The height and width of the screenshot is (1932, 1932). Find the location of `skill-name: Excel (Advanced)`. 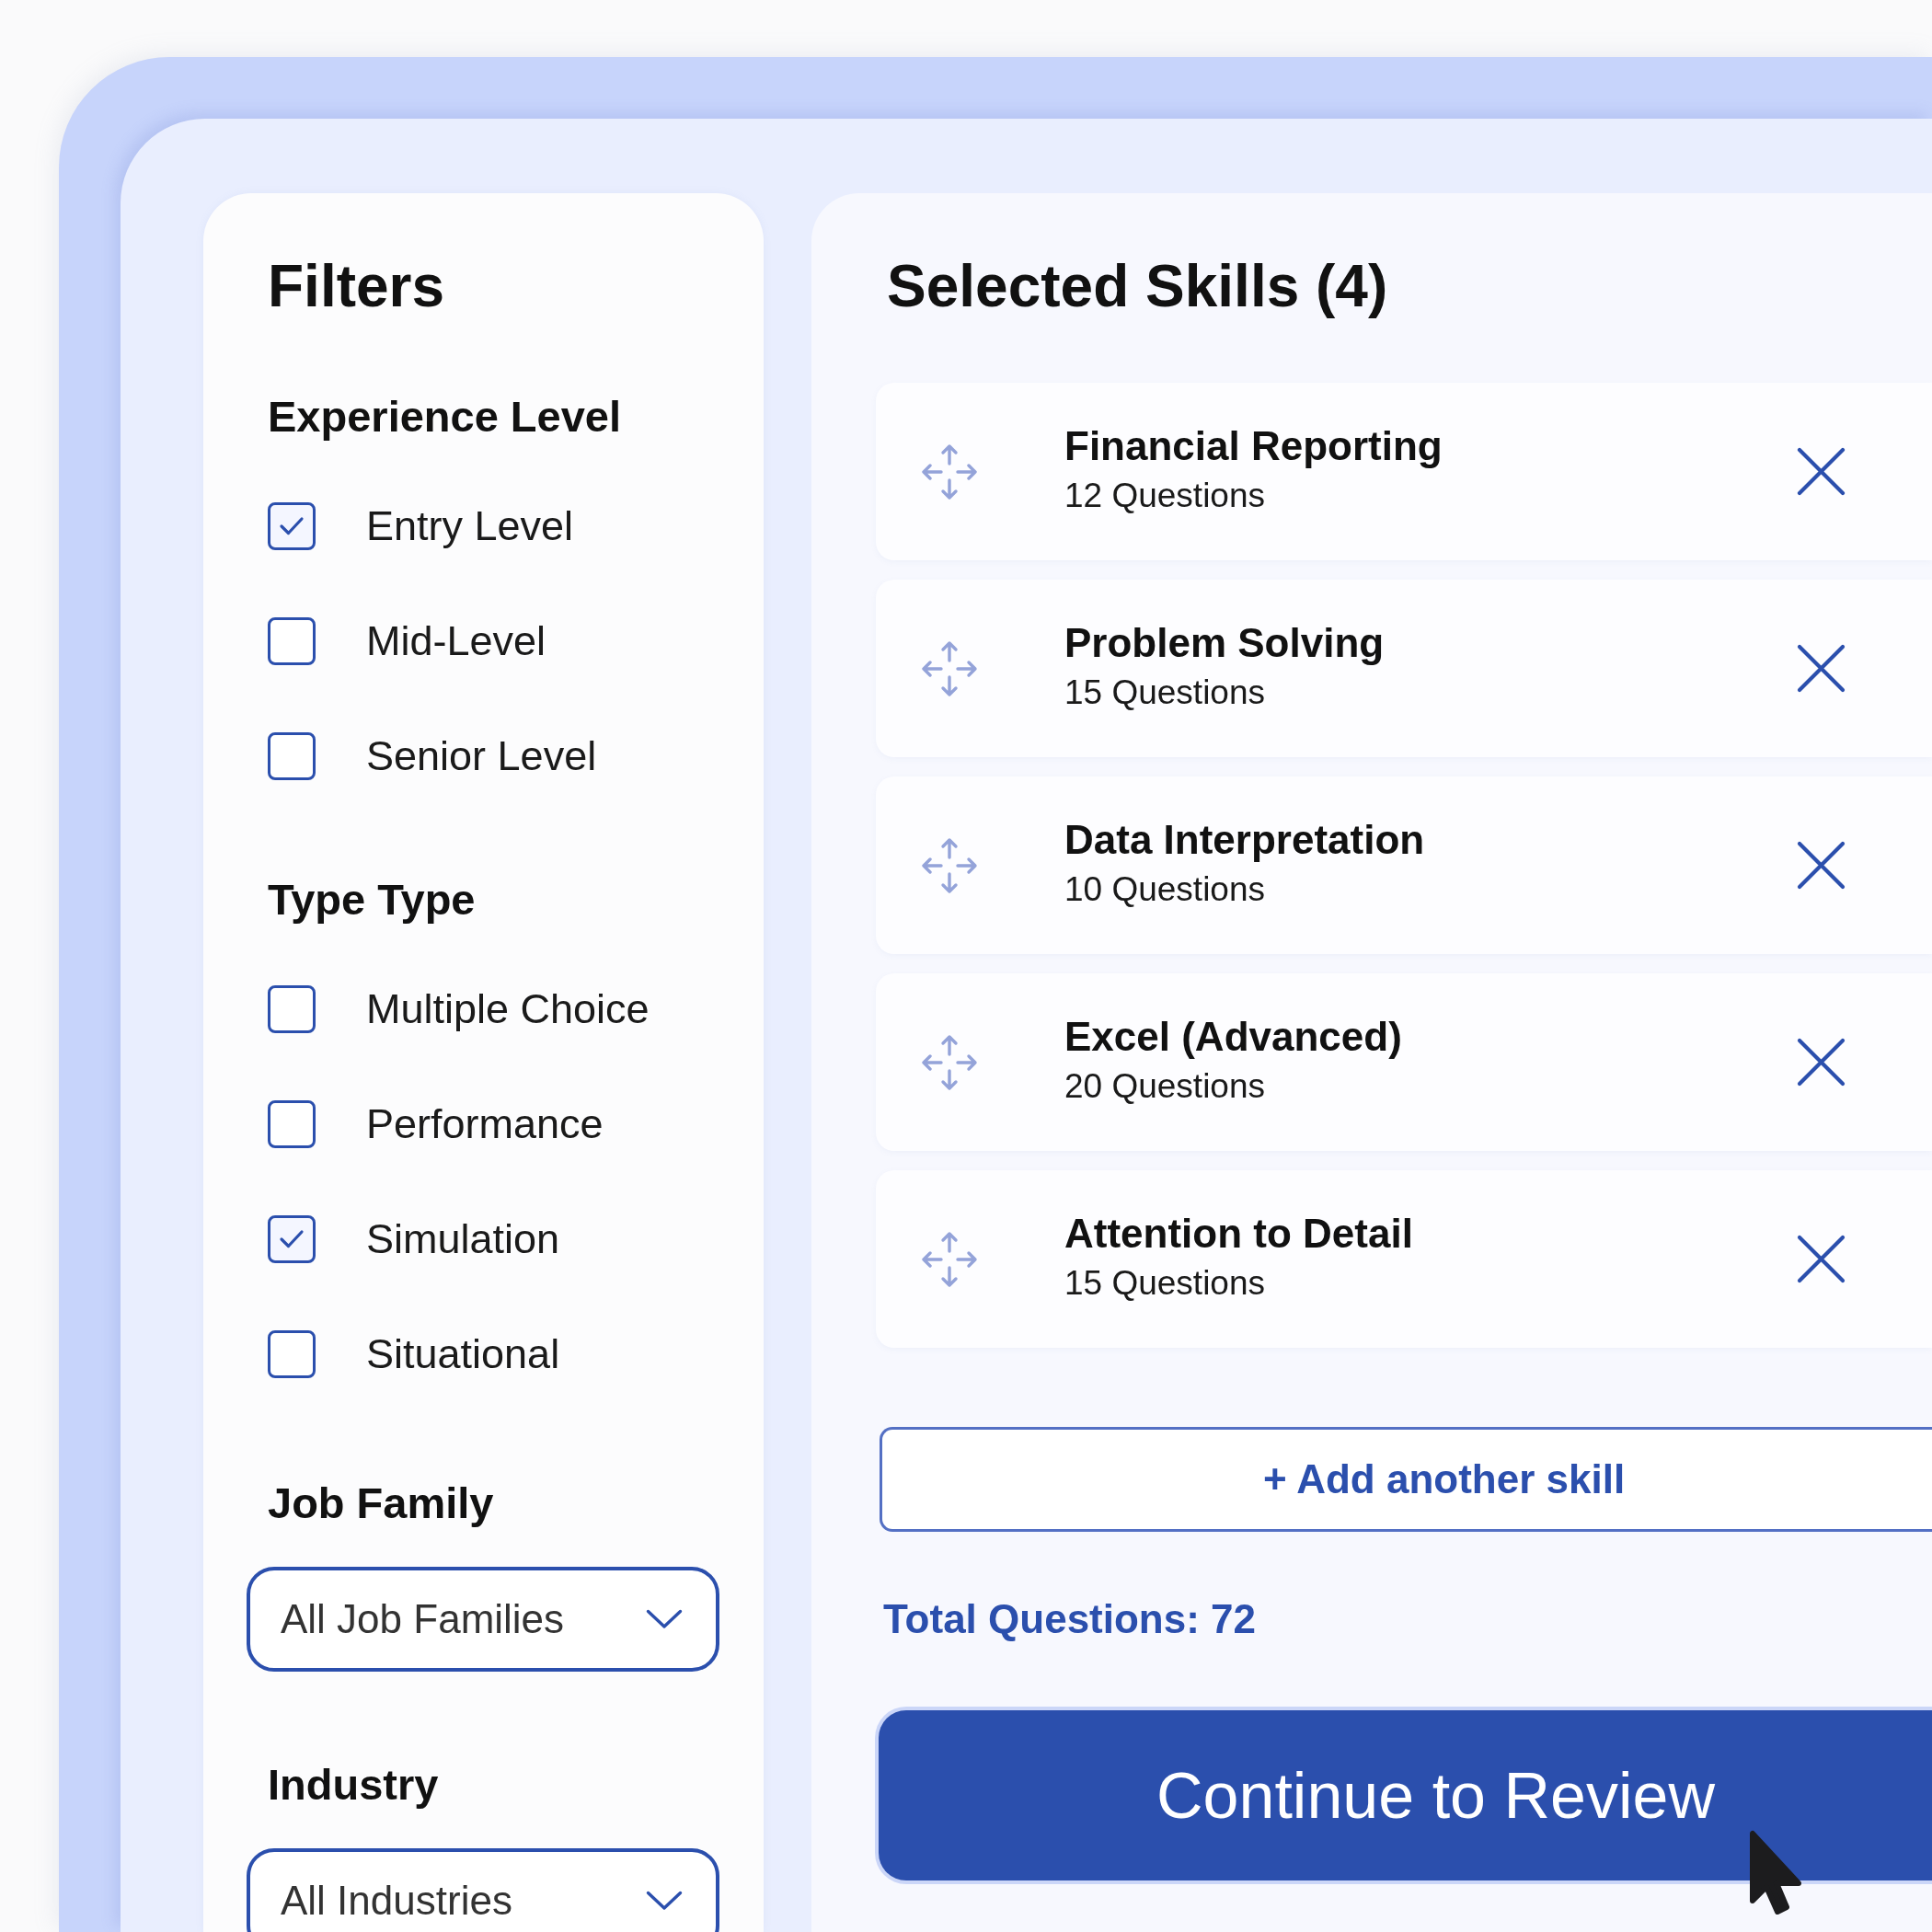

skill-name: Excel (Advanced) is located at coordinates (1233, 1037).